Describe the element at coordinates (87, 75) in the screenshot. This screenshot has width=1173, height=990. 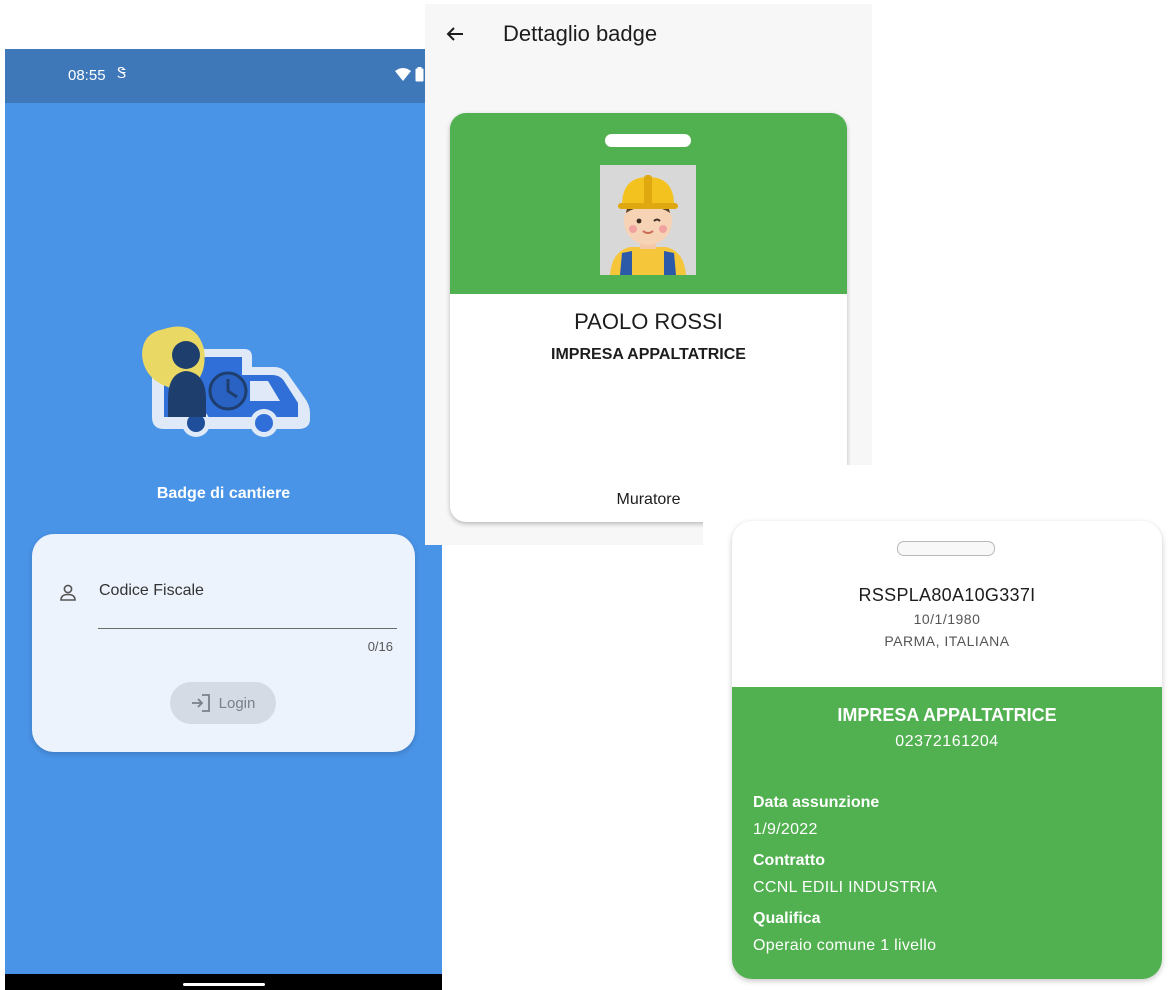
I see `status-time: 08:55` at that location.